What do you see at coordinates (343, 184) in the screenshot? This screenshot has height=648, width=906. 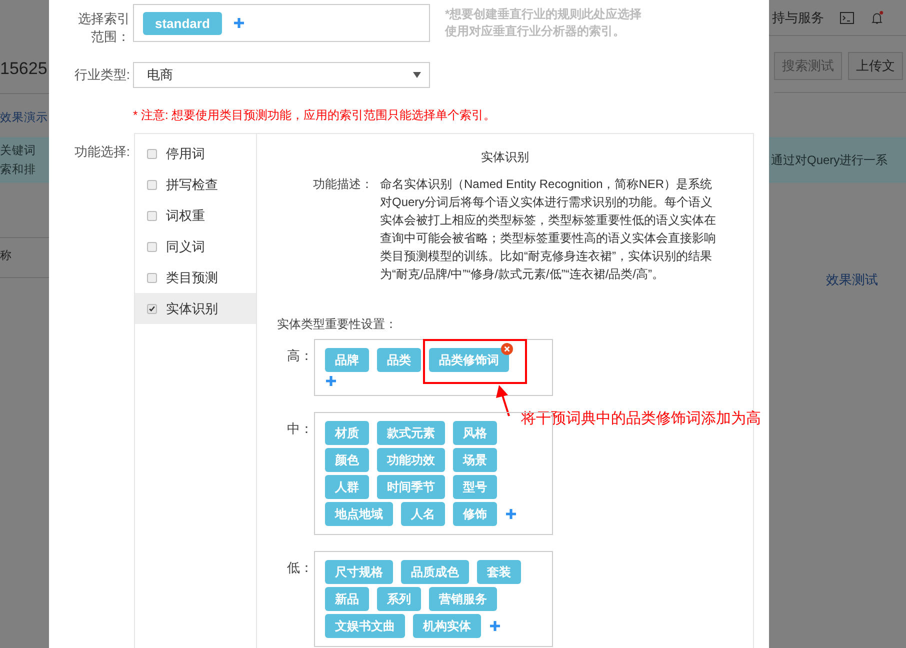 I see `description-label: 功能描述：` at bounding box center [343, 184].